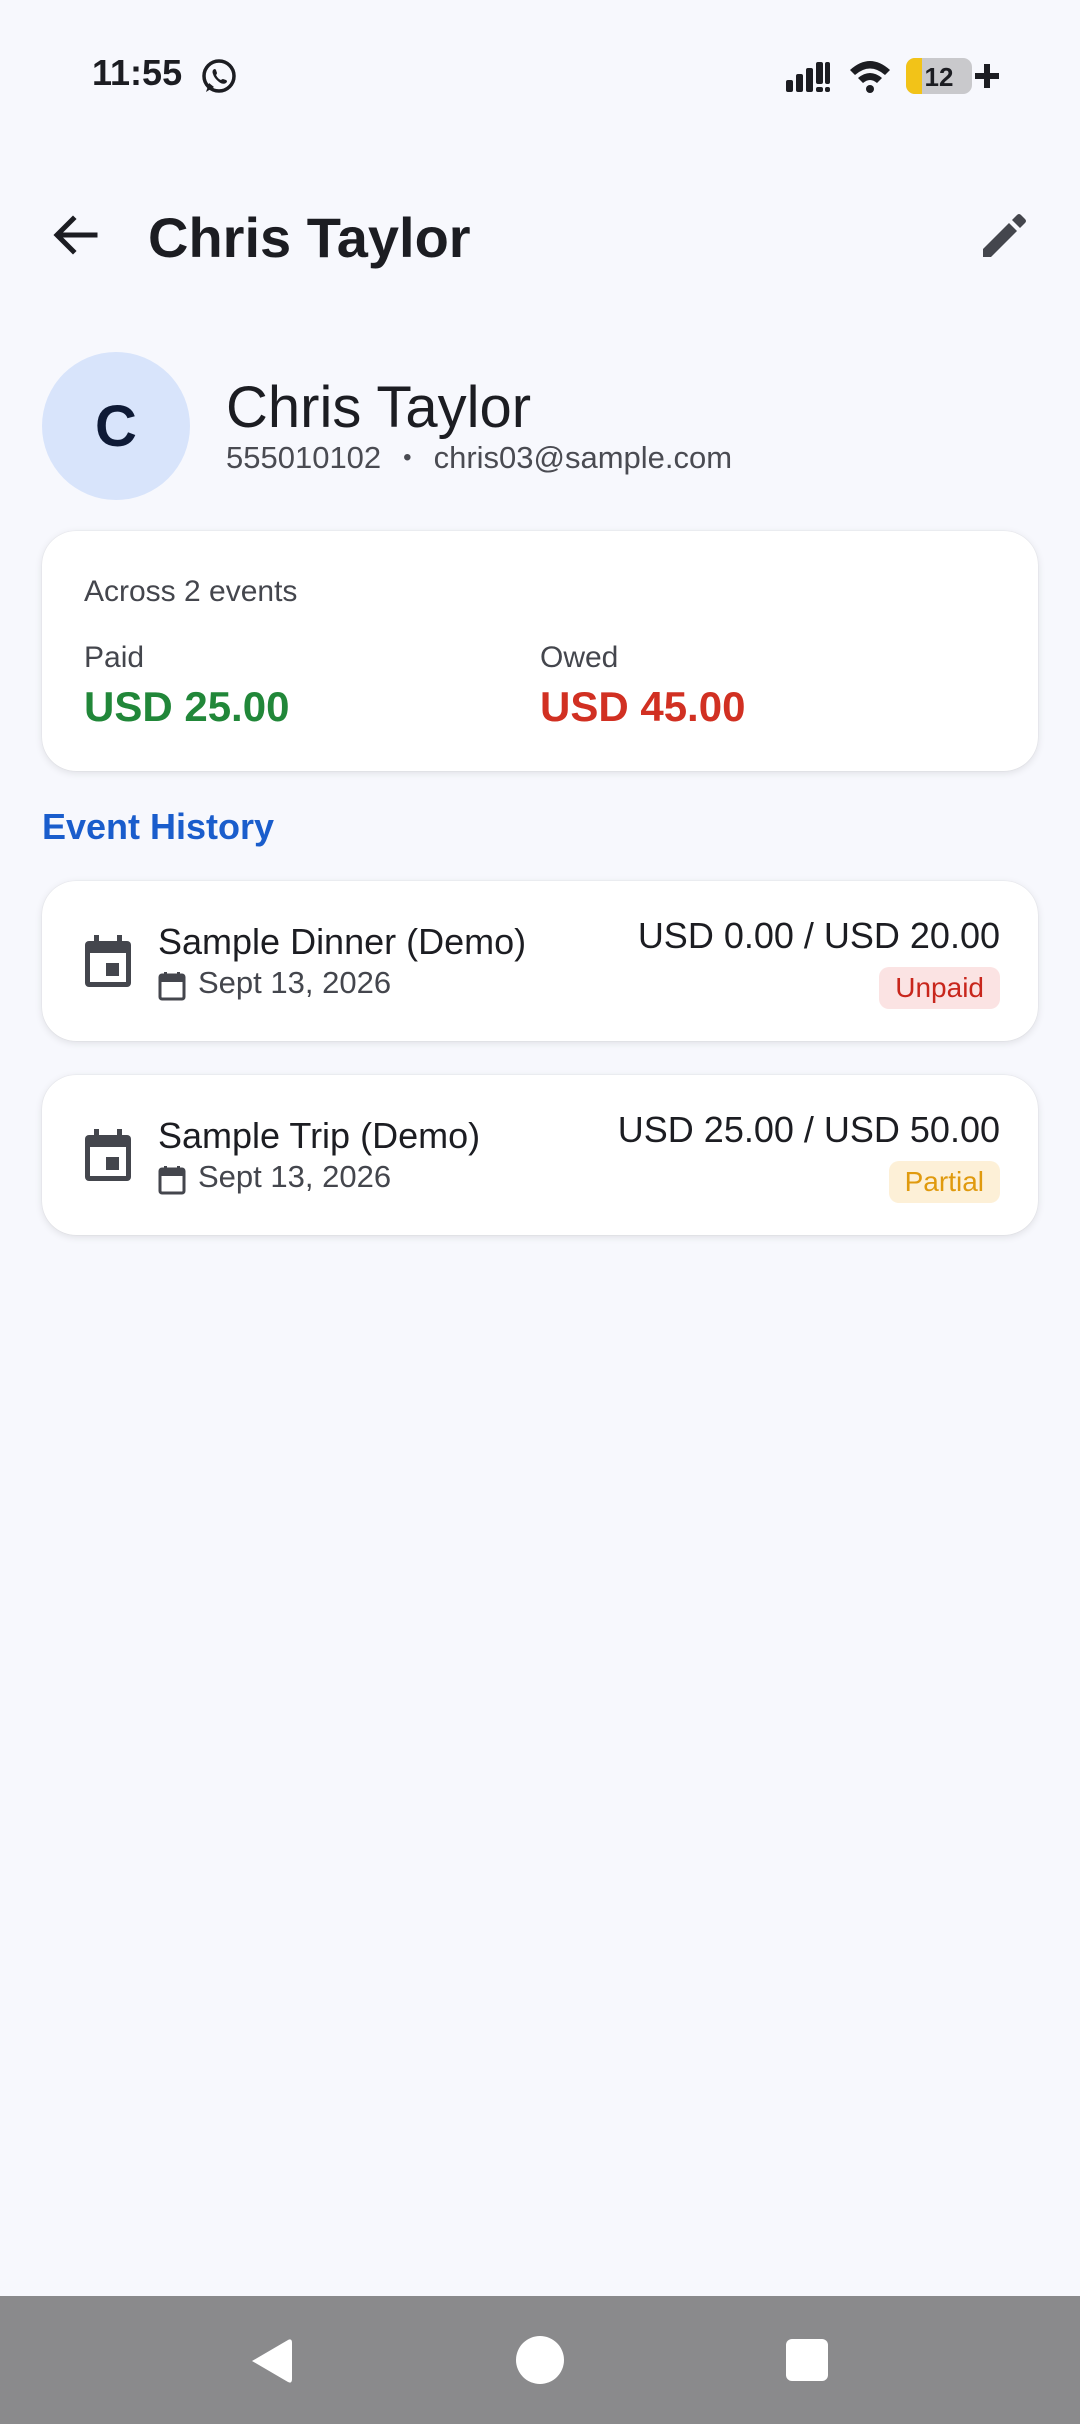 The width and height of the screenshot is (1080, 2424). I want to click on avatar-initial: C, so click(116, 426).